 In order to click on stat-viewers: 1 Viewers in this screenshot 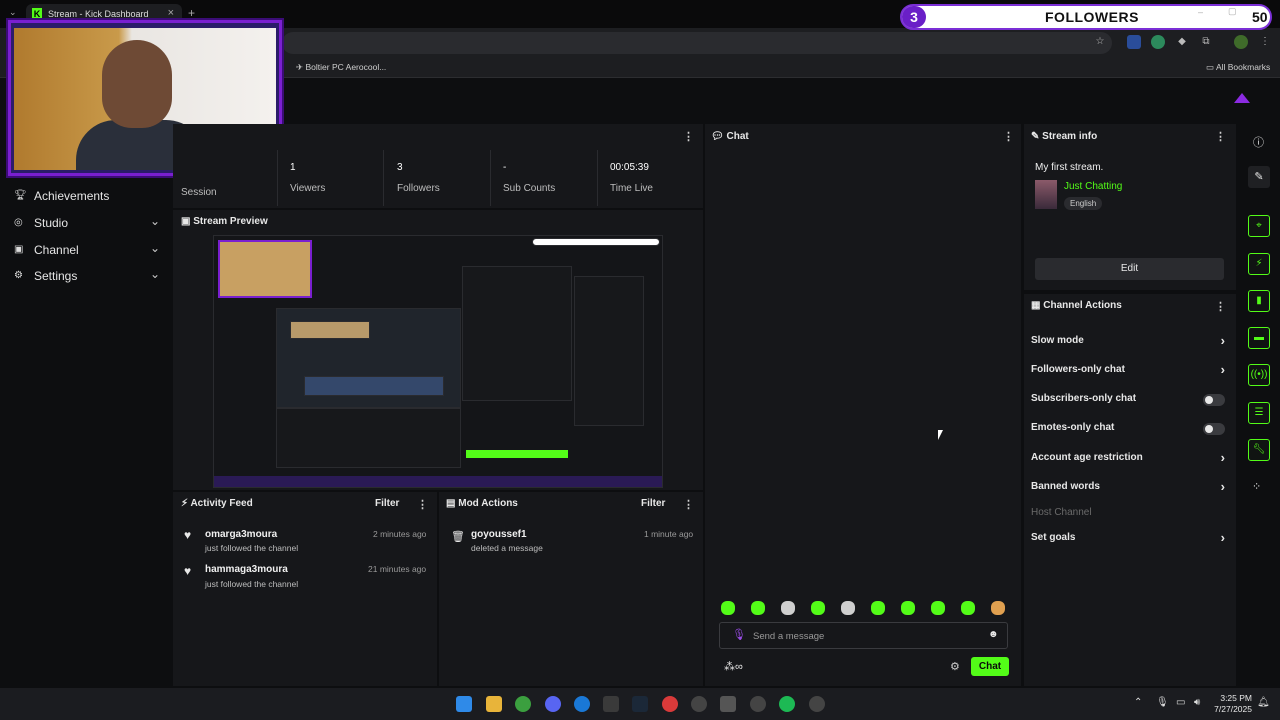, I will do `click(330, 178)`.